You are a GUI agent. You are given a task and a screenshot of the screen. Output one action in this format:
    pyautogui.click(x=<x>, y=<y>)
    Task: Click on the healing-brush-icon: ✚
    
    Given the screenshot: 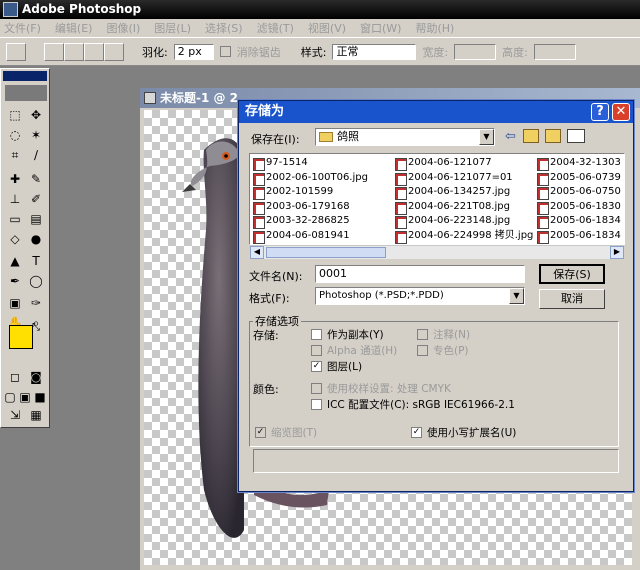 What is the action you would take?
    pyautogui.click(x=15, y=179)
    